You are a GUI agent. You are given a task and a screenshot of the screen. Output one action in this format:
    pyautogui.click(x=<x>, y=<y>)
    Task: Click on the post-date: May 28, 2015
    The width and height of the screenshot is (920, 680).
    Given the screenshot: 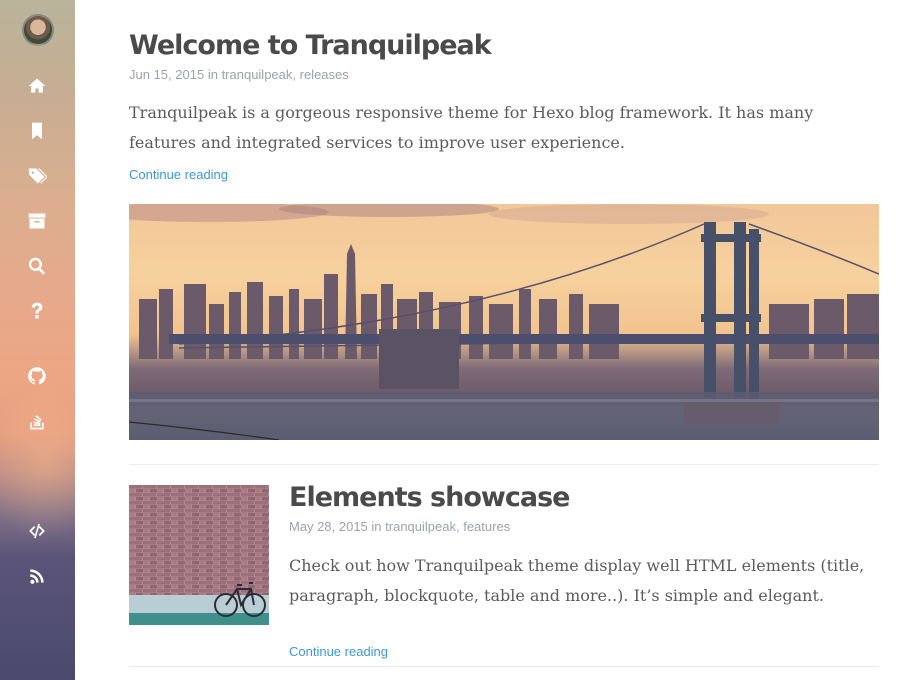 What is the action you would take?
    pyautogui.click(x=328, y=526)
    